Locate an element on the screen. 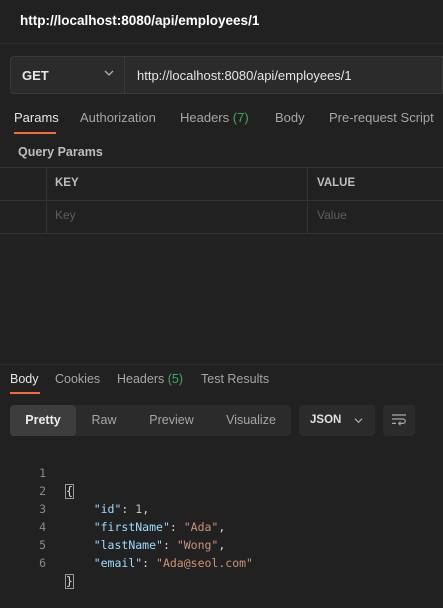  line-text: } is located at coordinates (69, 581).